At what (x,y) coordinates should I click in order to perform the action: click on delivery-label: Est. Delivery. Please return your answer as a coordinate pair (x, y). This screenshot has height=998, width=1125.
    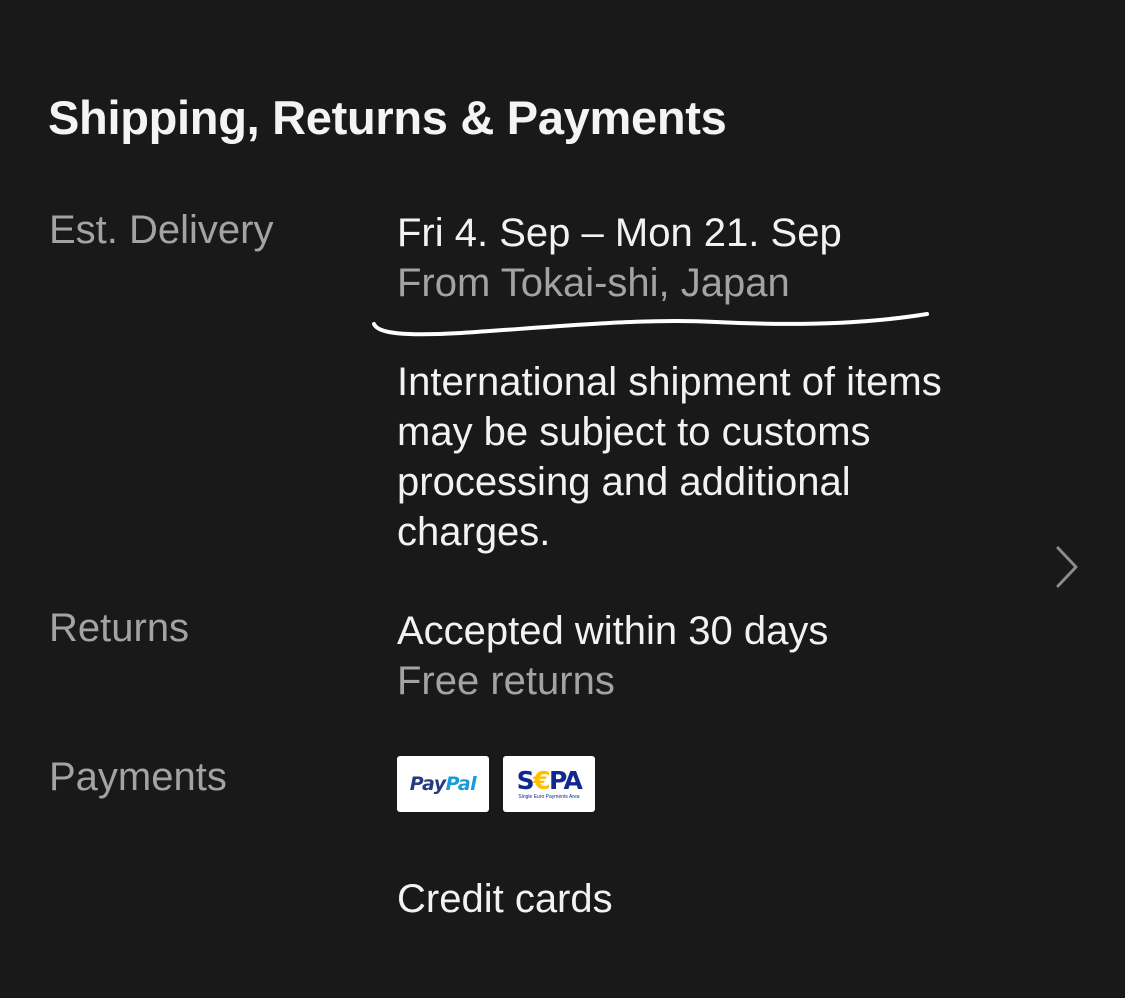
    Looking at the image, I should click on (161, 230).